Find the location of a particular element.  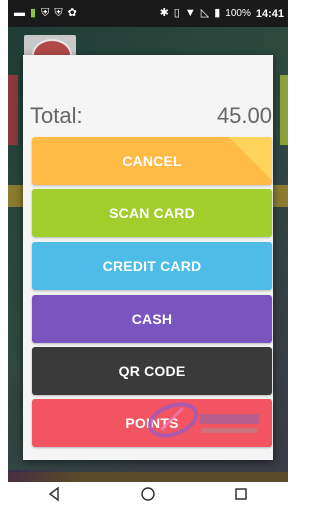

credit-card-button: CREDIT CARD is located at coordinates (152, 266).